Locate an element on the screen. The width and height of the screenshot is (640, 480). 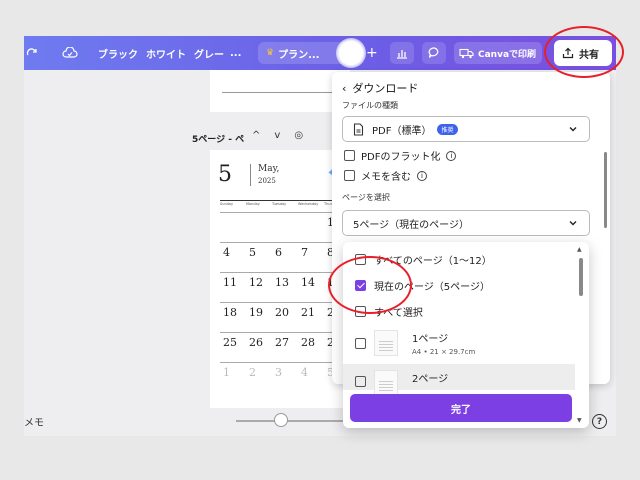
option-current-page: 現在のページ（5ページ） is located at coordinates (459, 285).